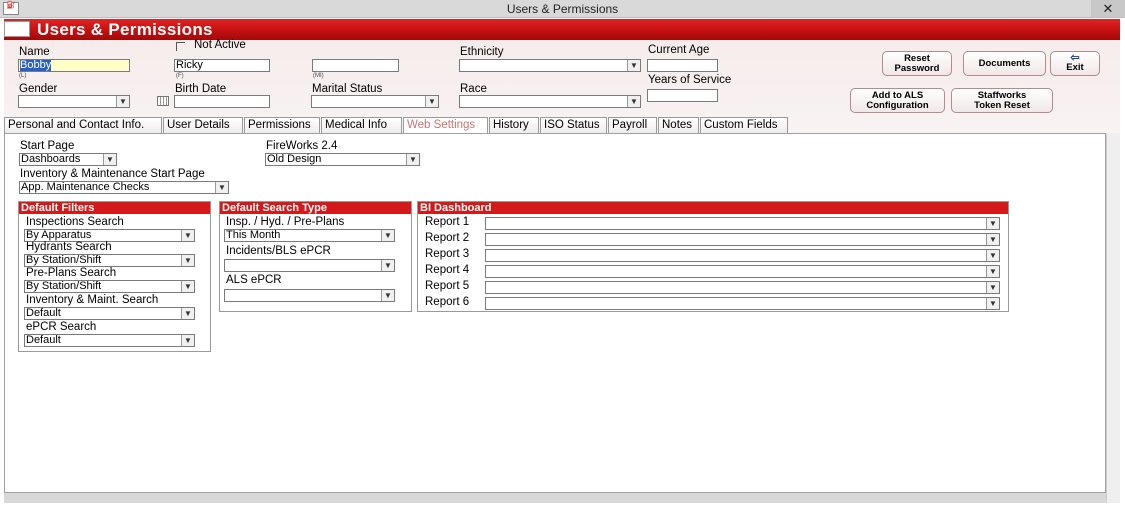 This screenshot has width=1125, height=509. Describe the element at coordinates (447, 286) in the screenshot. I see `report-5-label: Report 5` at that location.